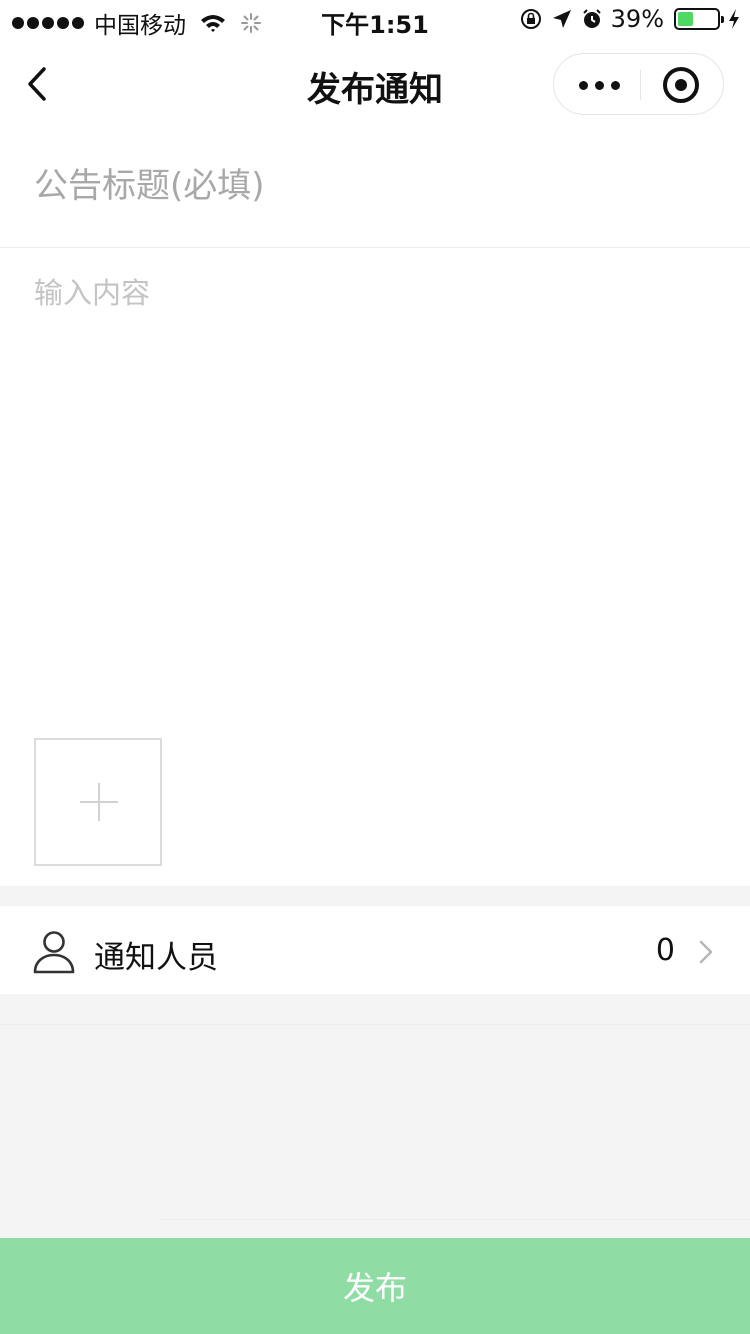  I want to click on recipients-count: 0, so click(665, 950).